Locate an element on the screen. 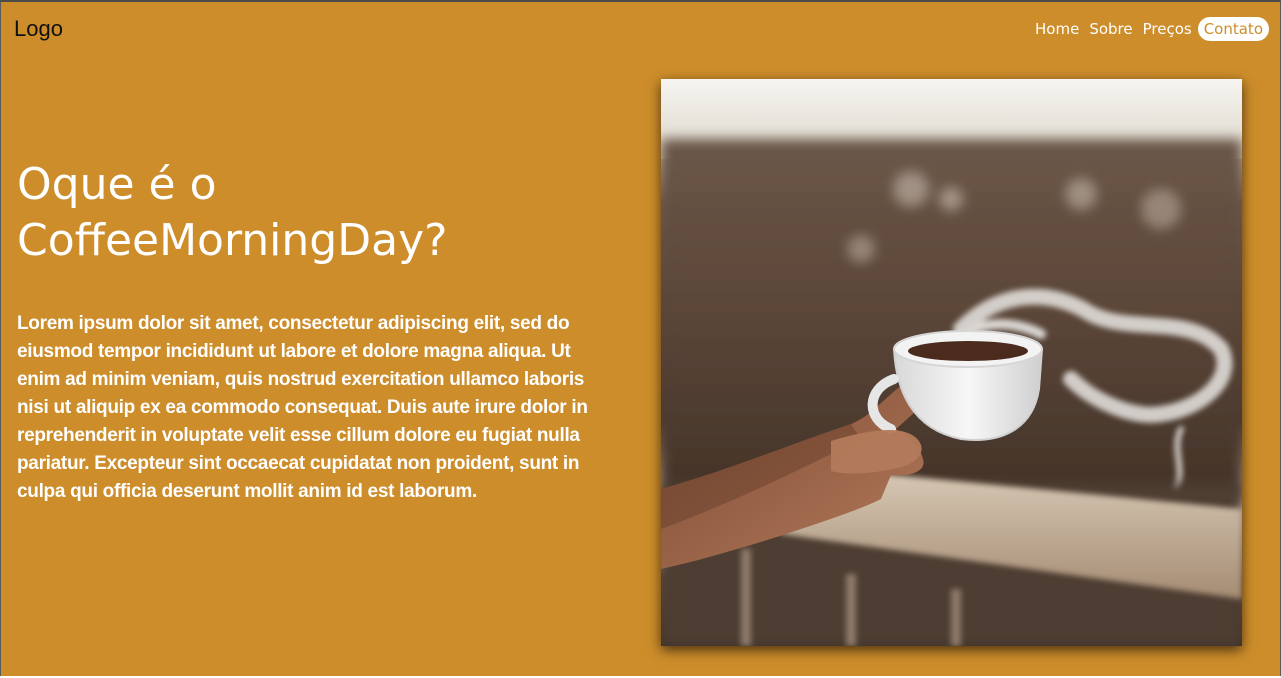 This screenshot has height=678, width=1281. nav-contato: Contato is located at coordinates (1233, 29).